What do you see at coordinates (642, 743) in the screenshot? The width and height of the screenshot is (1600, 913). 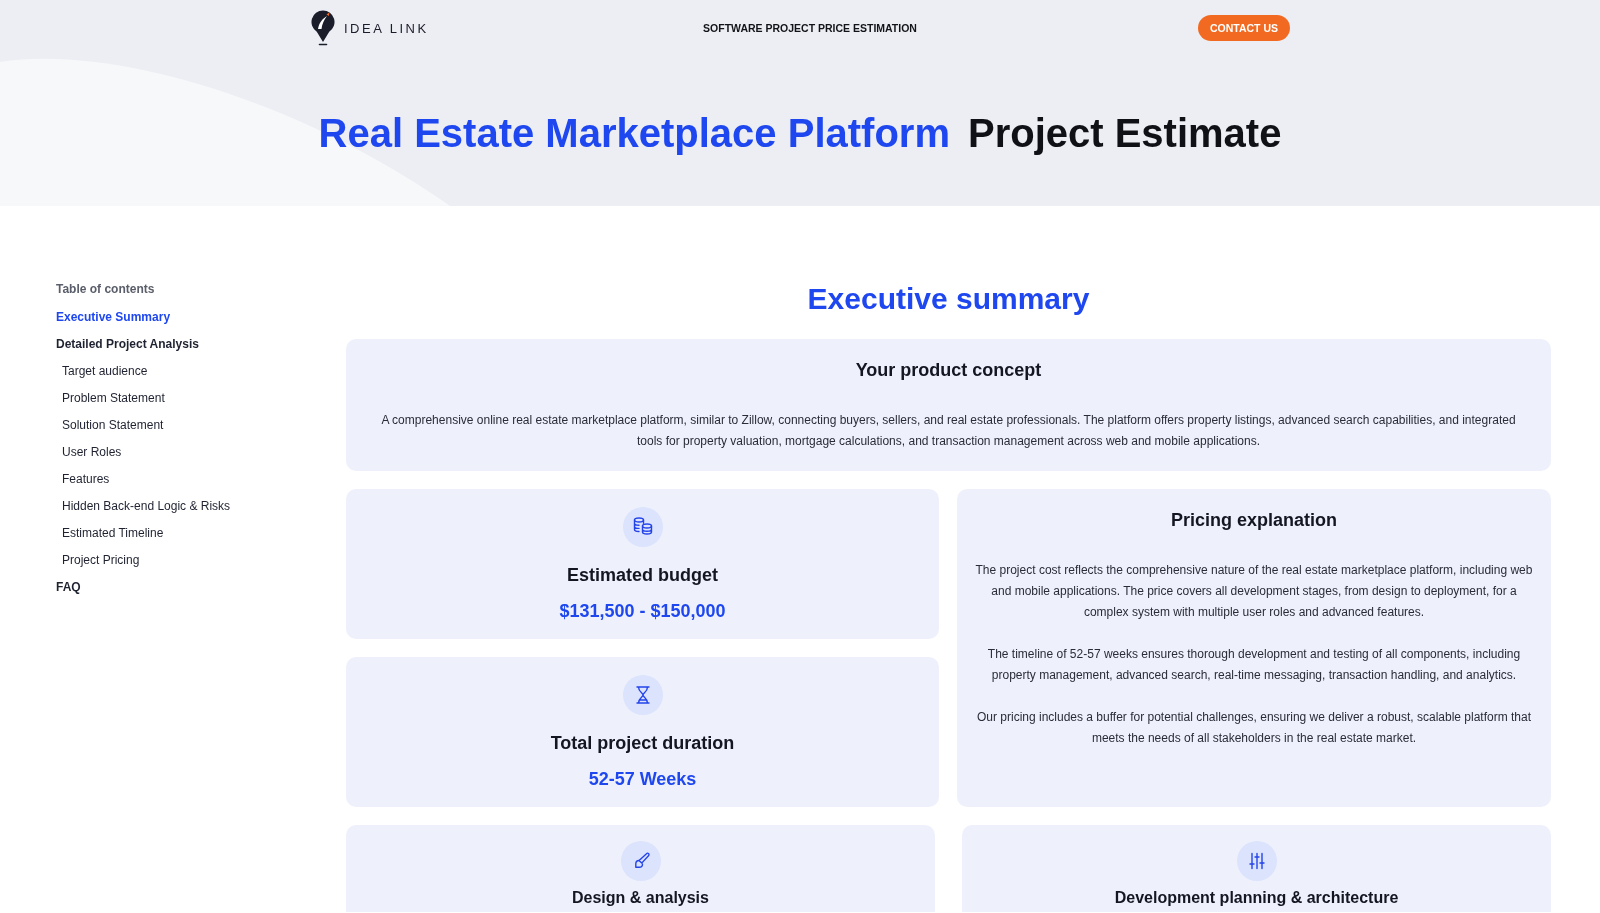 I see `card-title: Total project duration` at bounding box center [642, 743].